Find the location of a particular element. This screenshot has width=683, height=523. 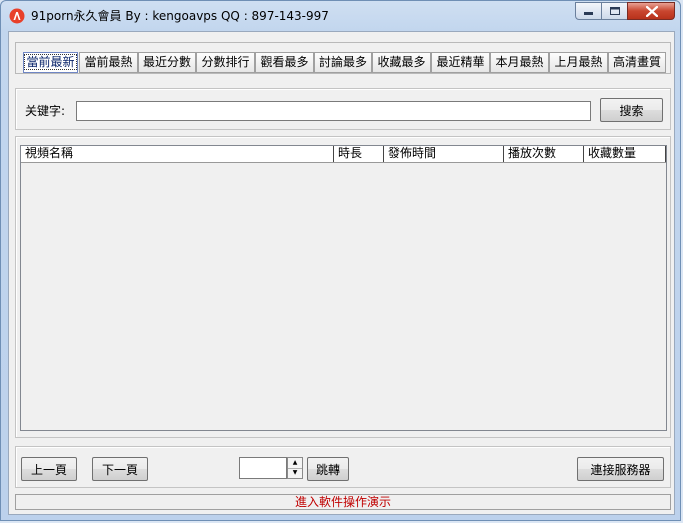

column-video-name: 視頻名稱 is located at coordinates (177, 154).